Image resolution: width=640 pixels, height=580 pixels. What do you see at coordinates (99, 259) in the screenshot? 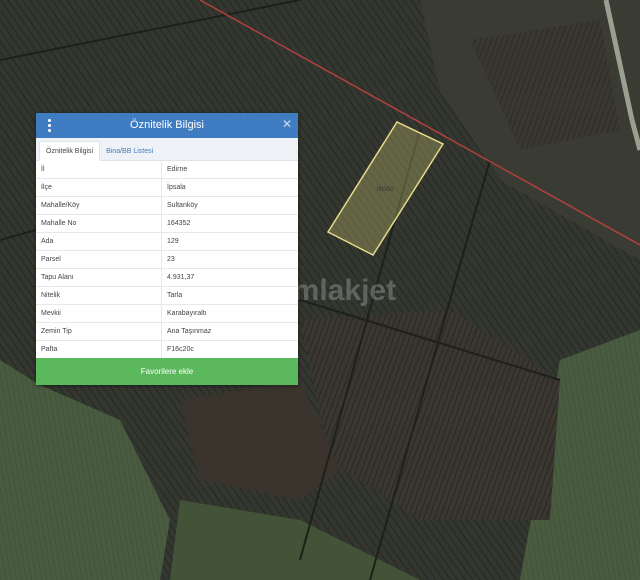
I see `row-key: Parsel` at bounding box center [99, 259].